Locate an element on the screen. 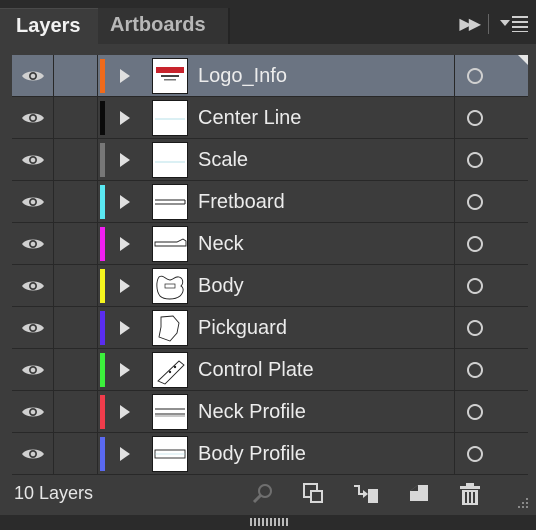 This screenshot has height=530, width=536. resize-grip-icon is located at coordinates (521, 503).